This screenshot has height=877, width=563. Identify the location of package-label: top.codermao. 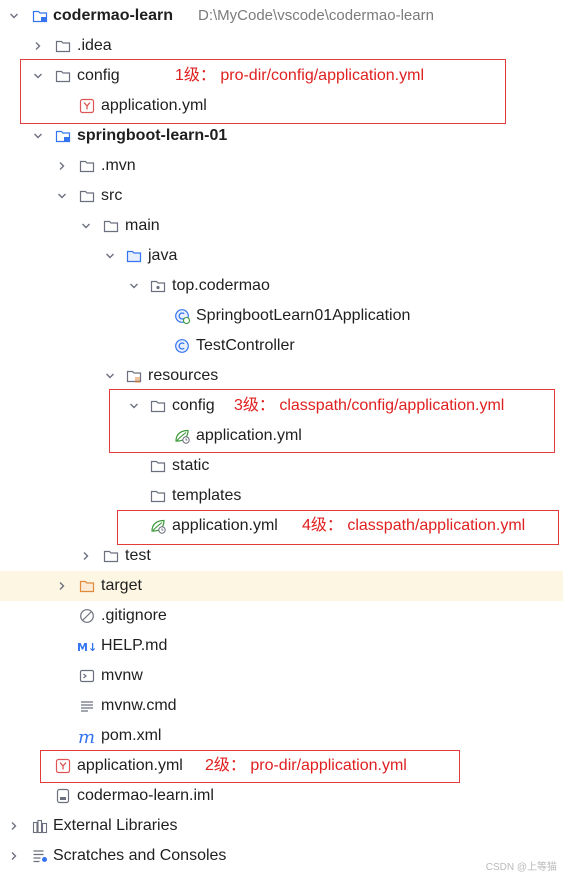
(221, 285).